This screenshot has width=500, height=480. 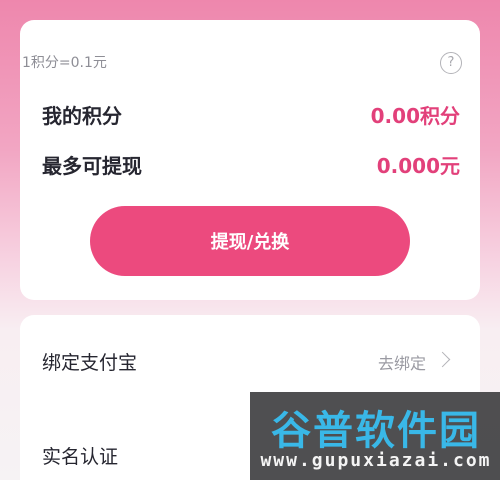 What do you see at coordinates (92, 166) in the screenshot?
I see `max-withdraw-label: 最多可提现` at bounding box center [92, 166].